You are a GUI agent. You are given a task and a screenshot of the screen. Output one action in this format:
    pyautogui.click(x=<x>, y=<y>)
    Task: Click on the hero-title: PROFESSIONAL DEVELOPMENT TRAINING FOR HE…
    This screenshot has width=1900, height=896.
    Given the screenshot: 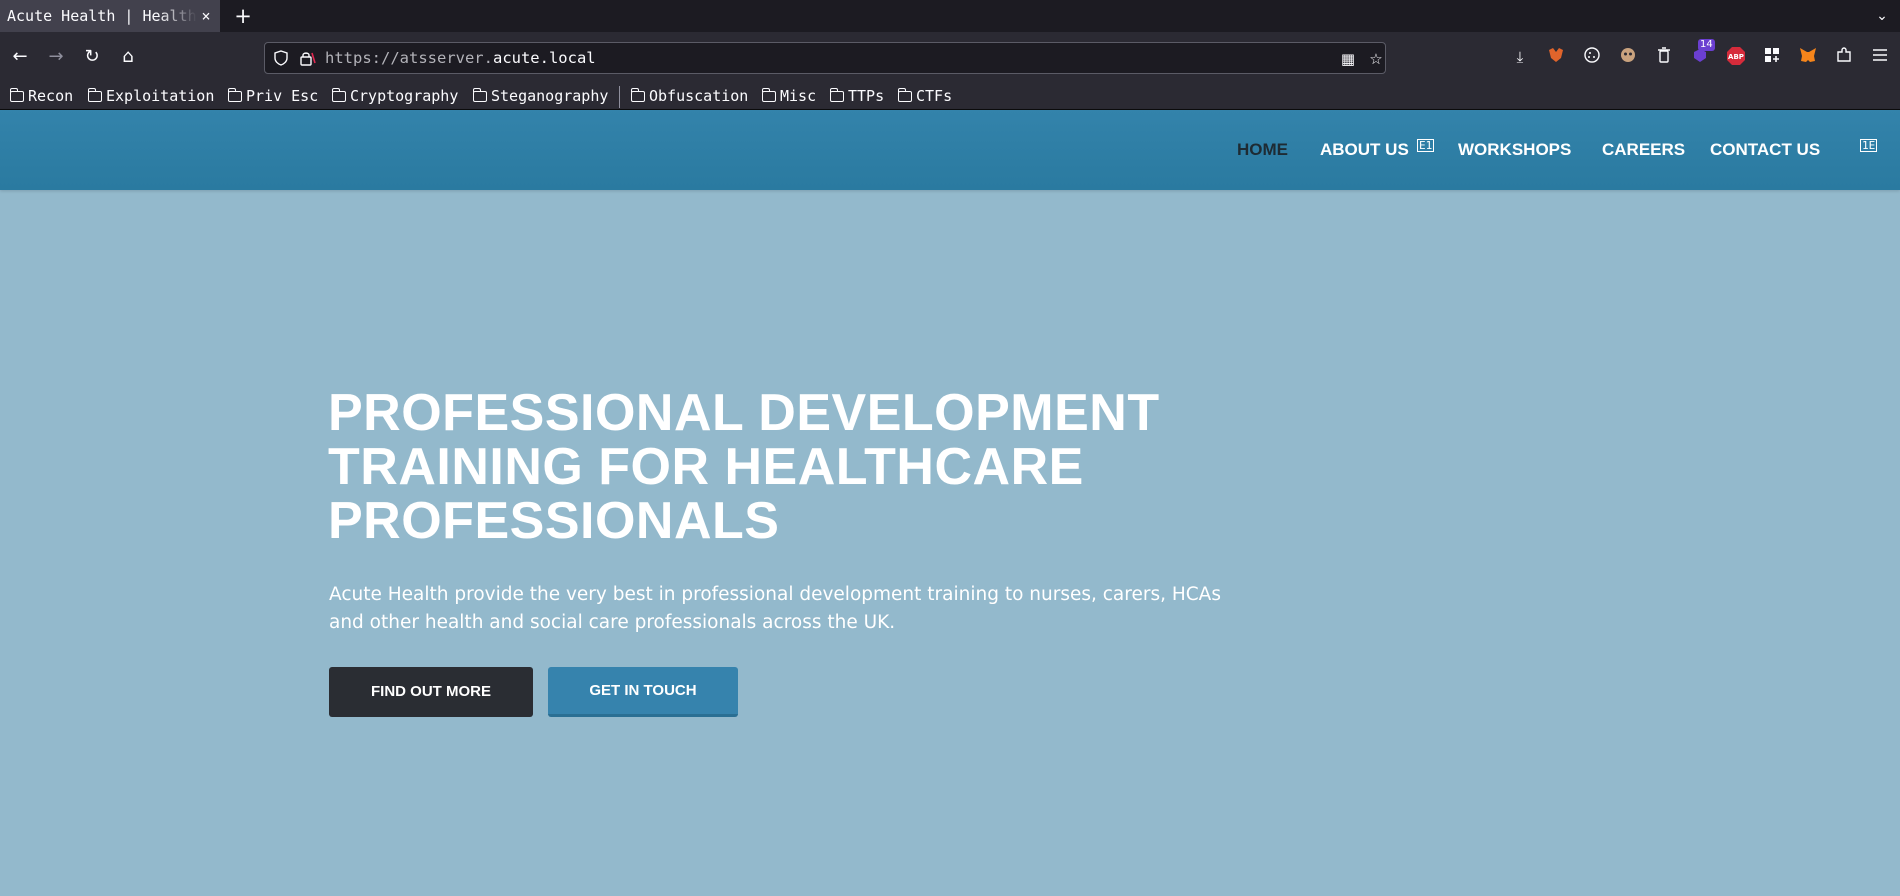 What is the action you would take?
    pyautogui.click(x=744, y=467)
    